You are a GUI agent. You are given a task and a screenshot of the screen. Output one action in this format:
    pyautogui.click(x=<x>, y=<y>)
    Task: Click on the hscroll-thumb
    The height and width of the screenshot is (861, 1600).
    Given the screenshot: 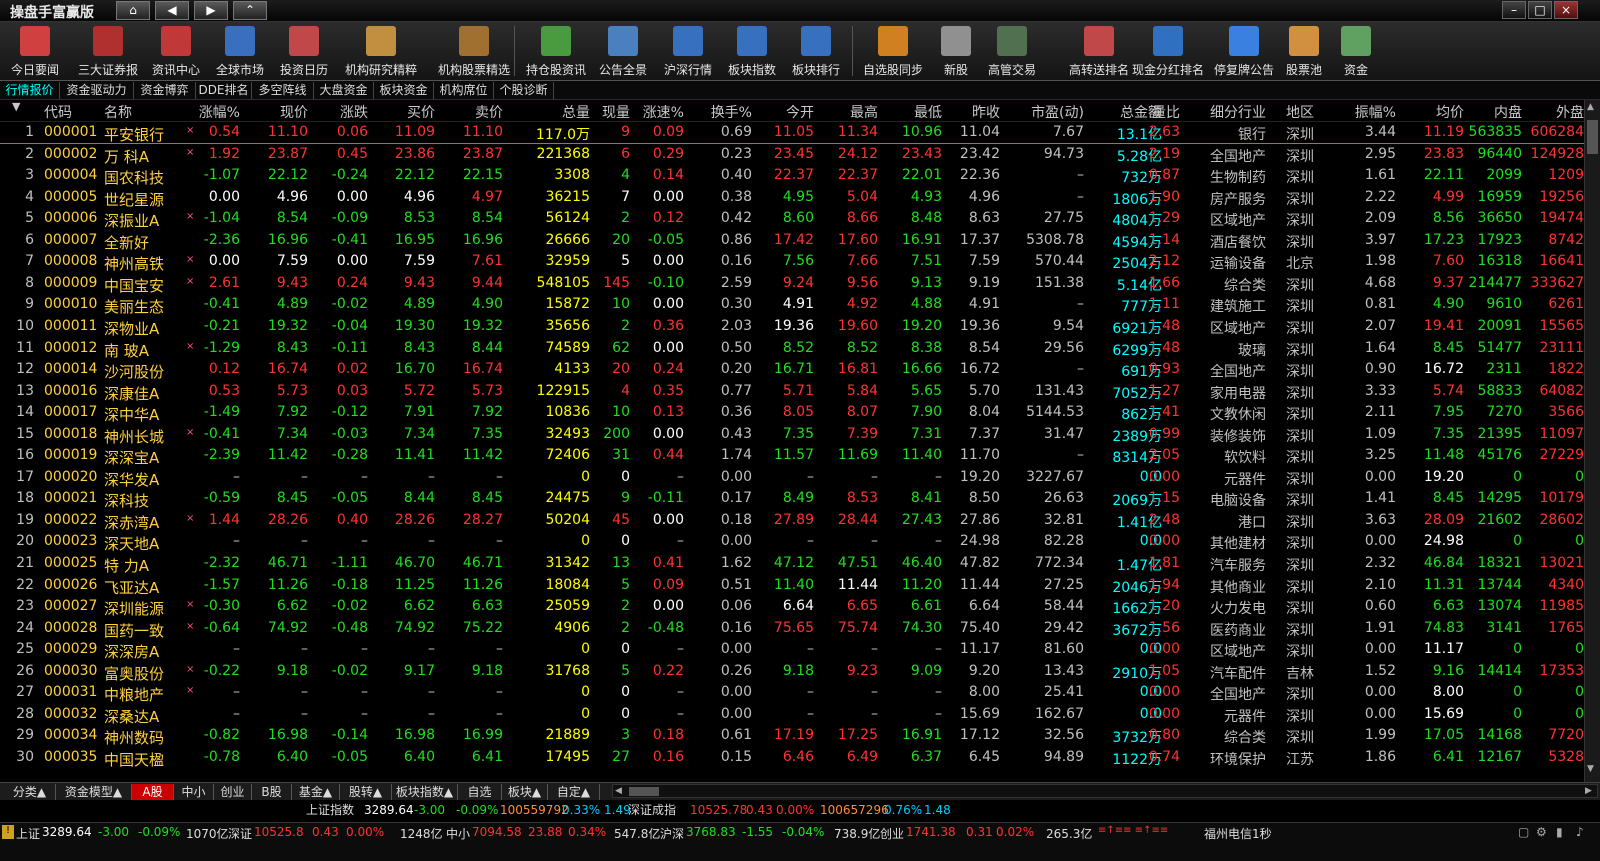 What is the action you would take?
    pyautogui.click(x=644, y=791)
    